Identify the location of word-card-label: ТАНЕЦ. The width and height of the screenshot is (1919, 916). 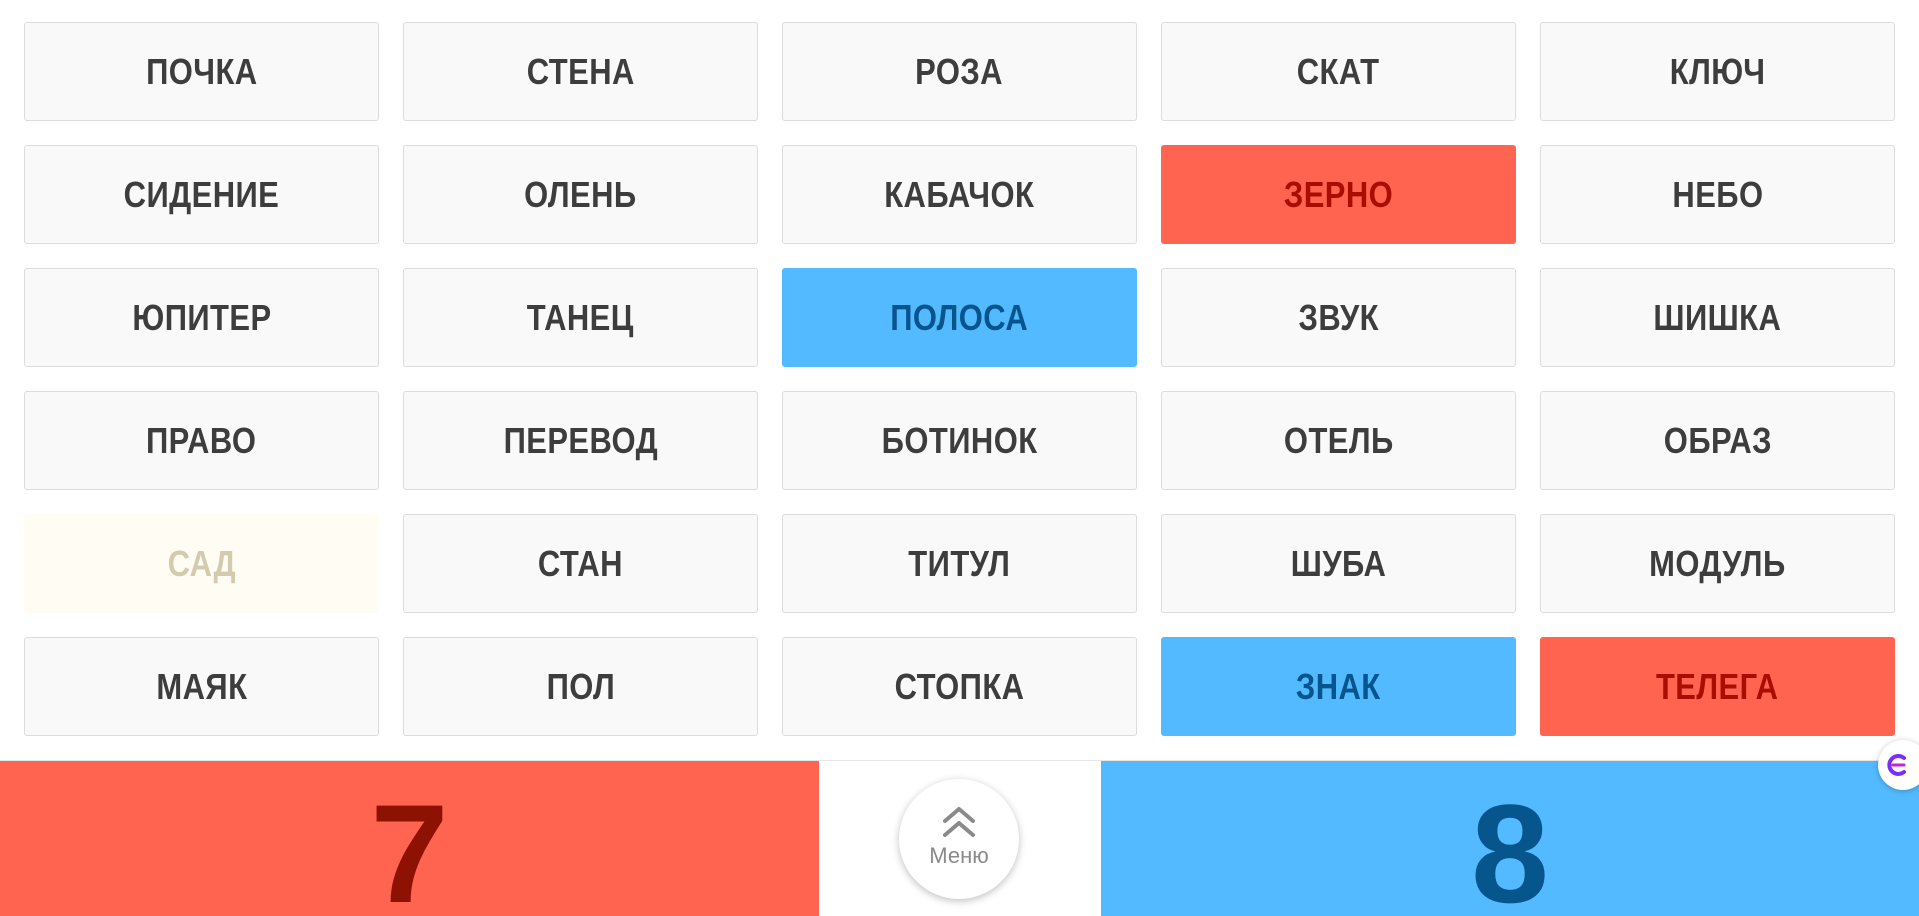
(580, 317).